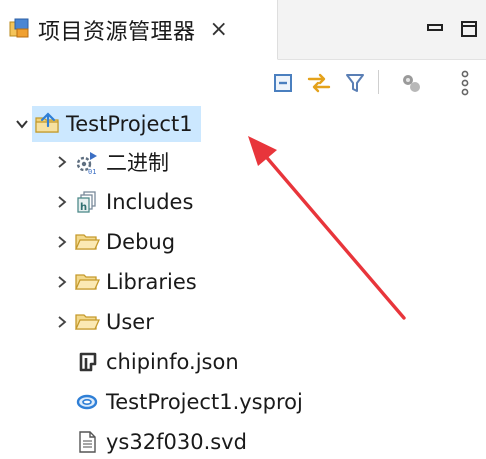 The width and height of the screenshot is (486, 459). What do you see at coordinates (87, 441) in the screenshot?
I see `text-file-icon` at bounding box center [87, 441].